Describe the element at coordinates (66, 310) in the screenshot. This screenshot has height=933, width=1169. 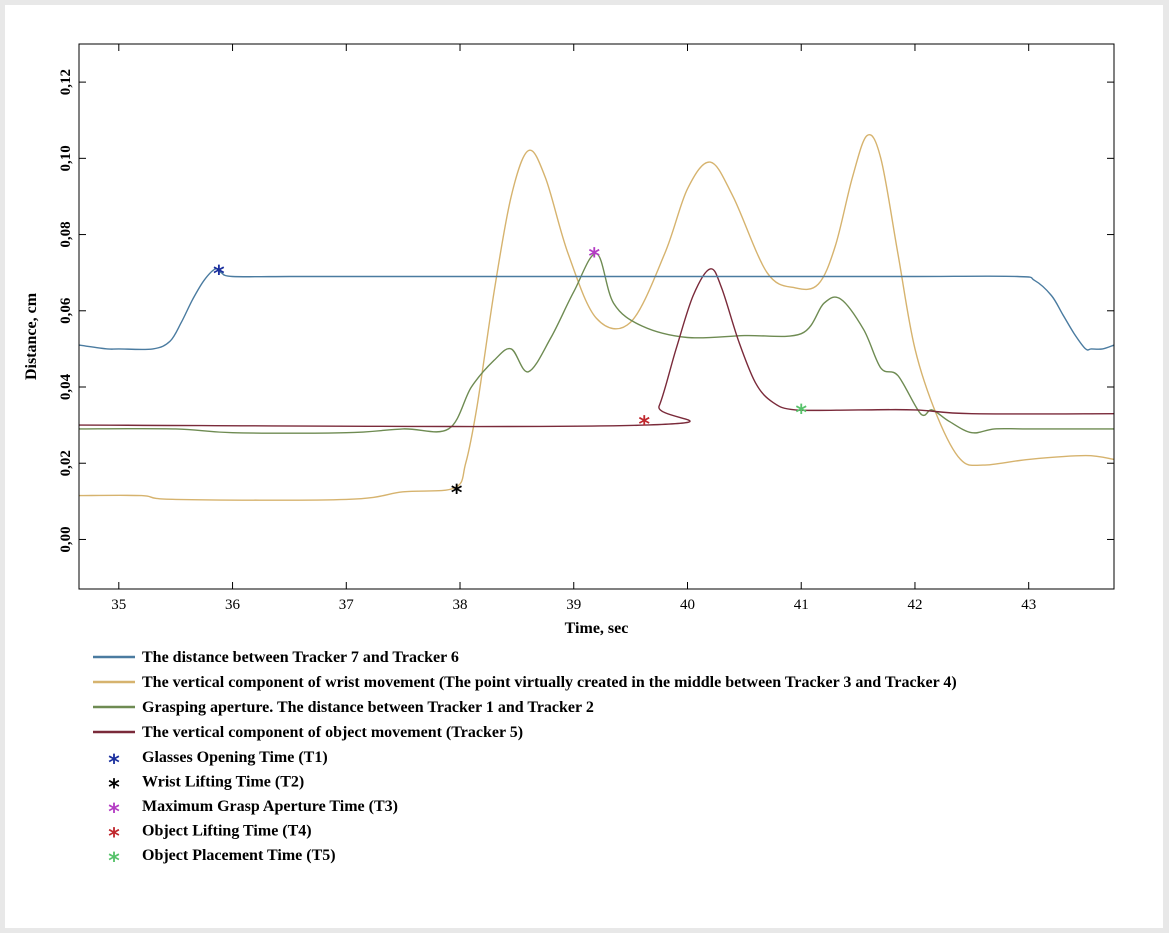
I see `y-tick-label: 0,06` at that location.